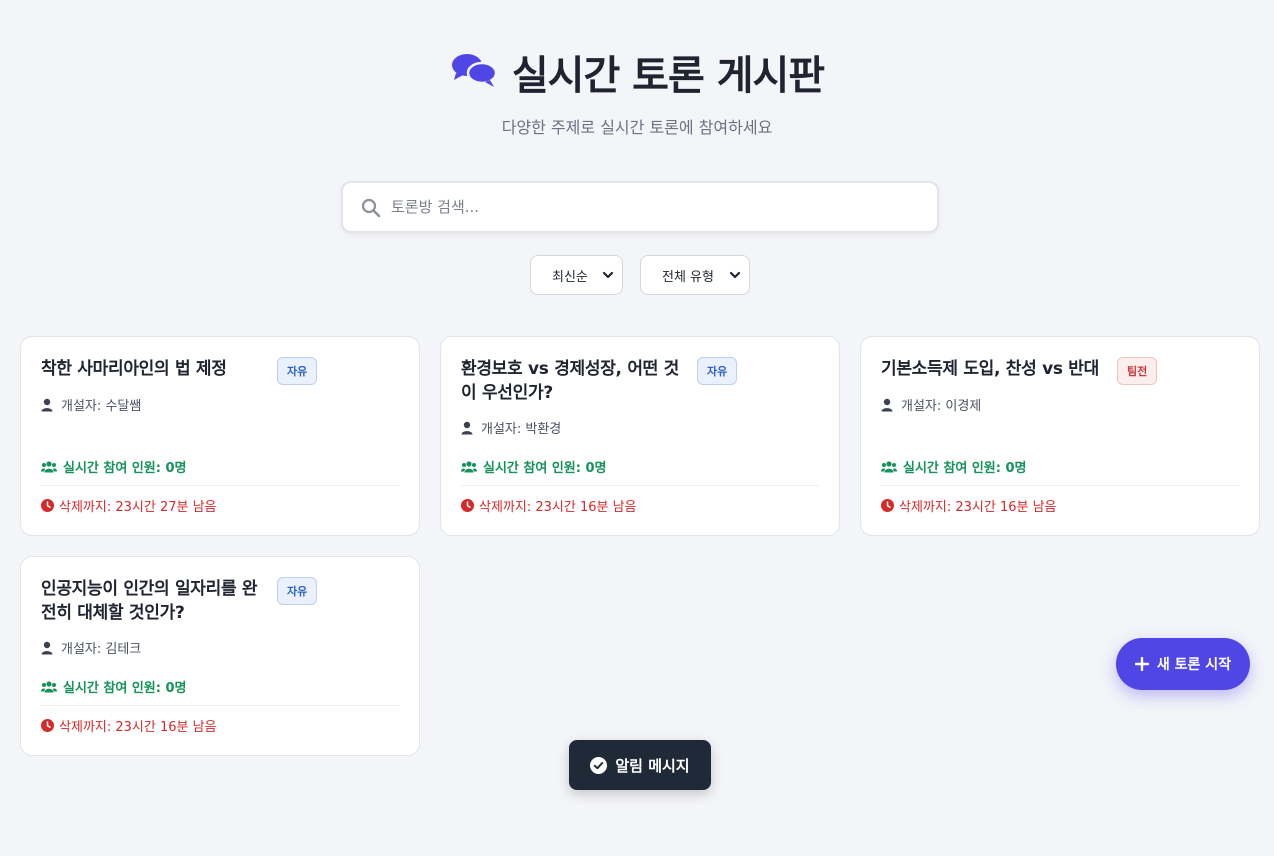 This screenshot has width=1274, height=856. I want to click on search-box, so click(640, 207).